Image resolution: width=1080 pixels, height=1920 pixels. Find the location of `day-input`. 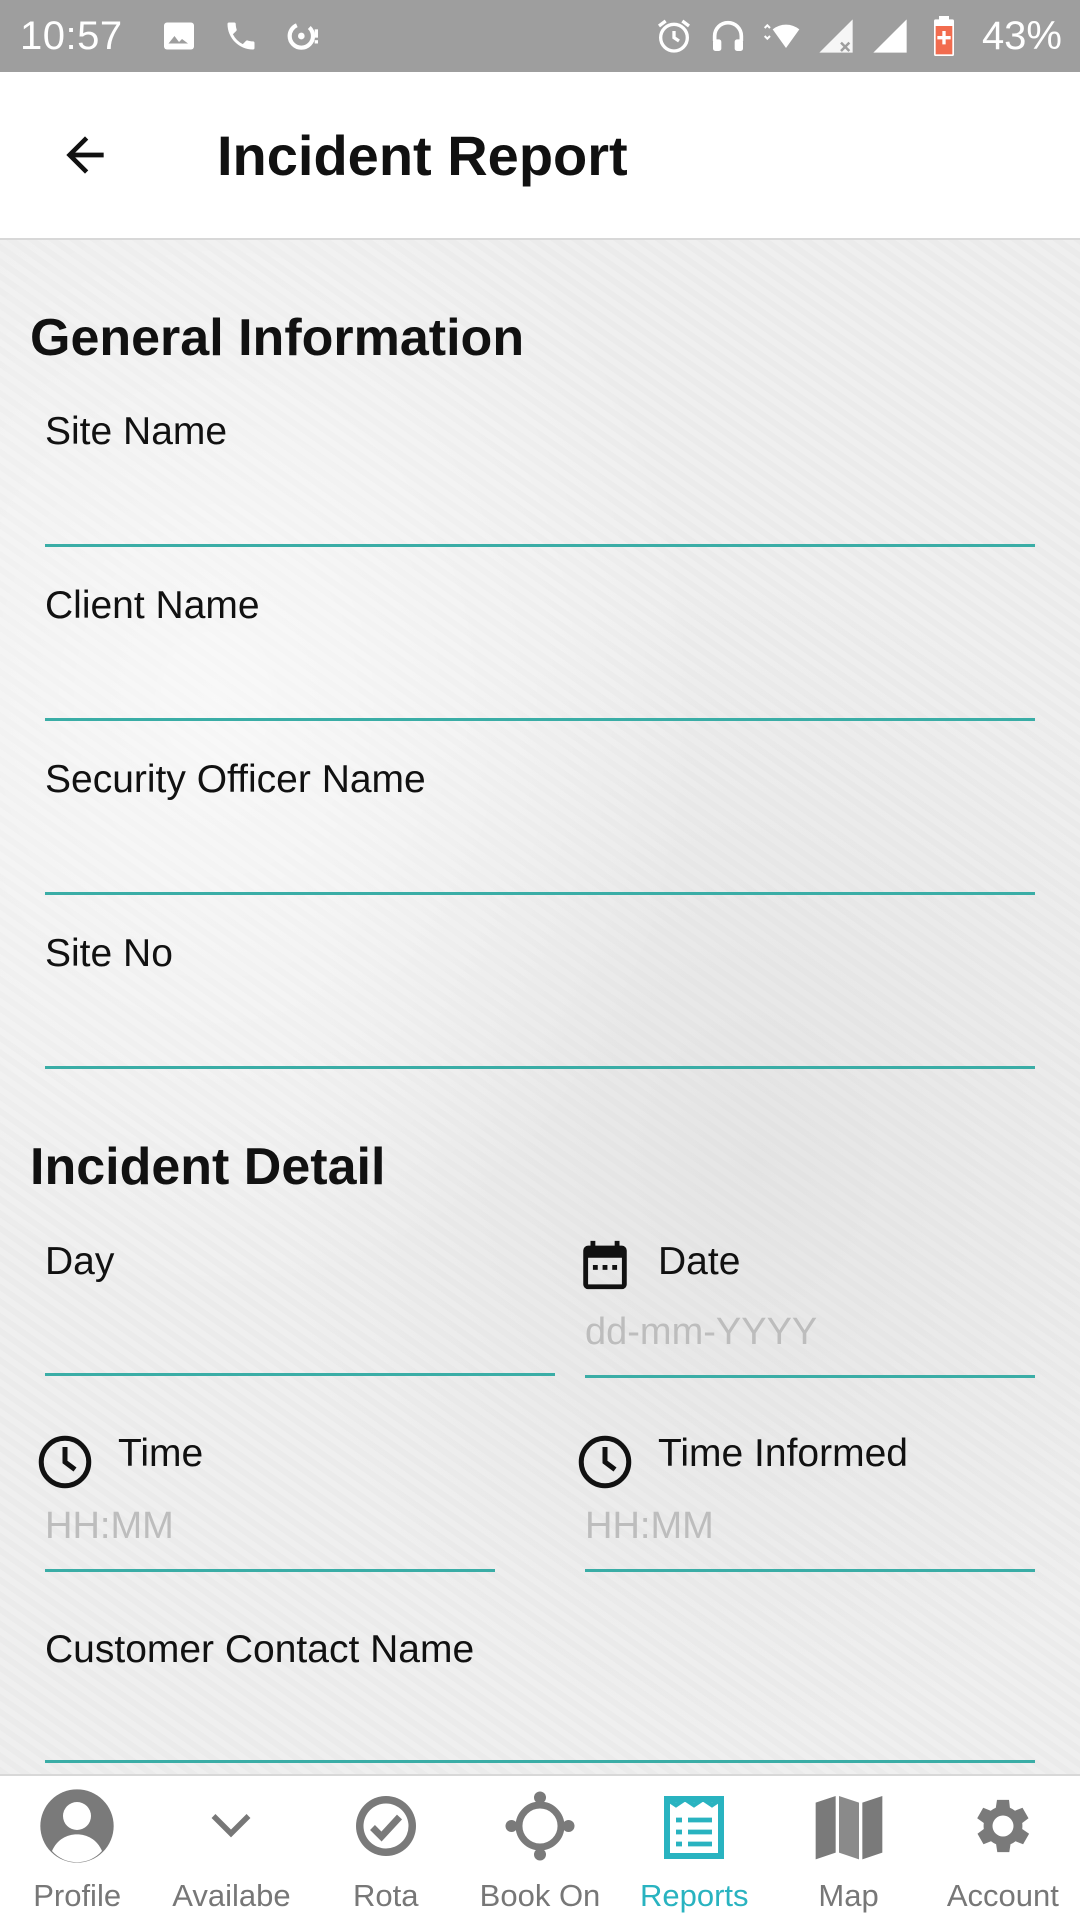

day-input is located at coordinates (300, 1332).